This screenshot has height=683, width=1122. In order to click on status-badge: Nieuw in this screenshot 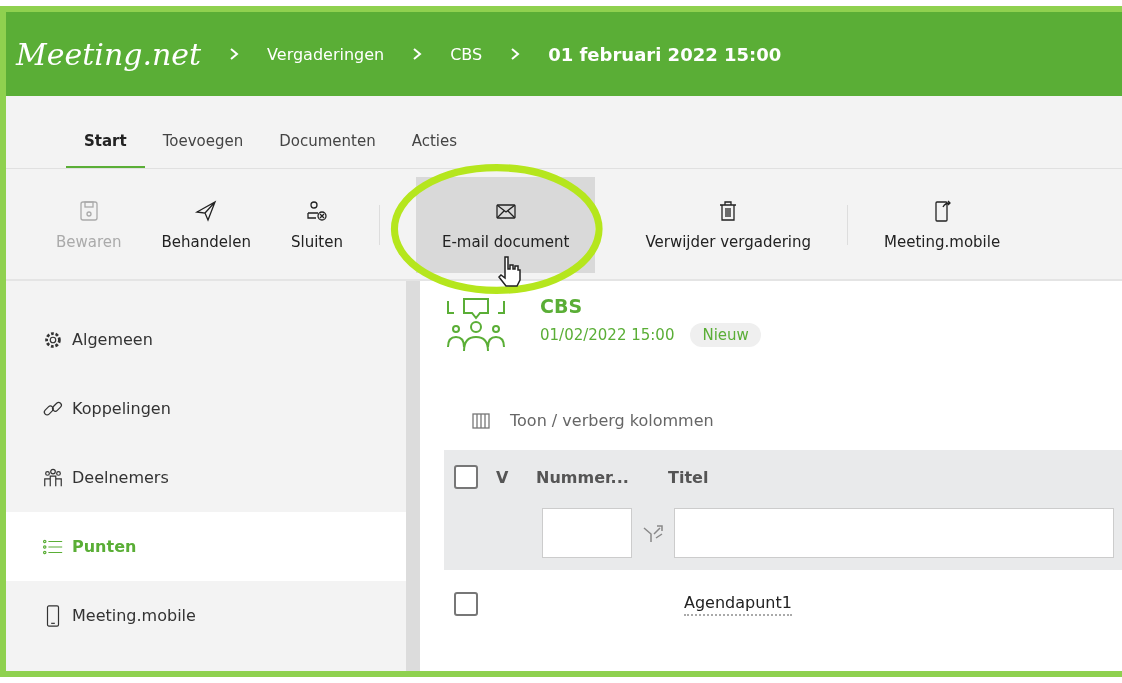, I will do `click(725, 335)`.